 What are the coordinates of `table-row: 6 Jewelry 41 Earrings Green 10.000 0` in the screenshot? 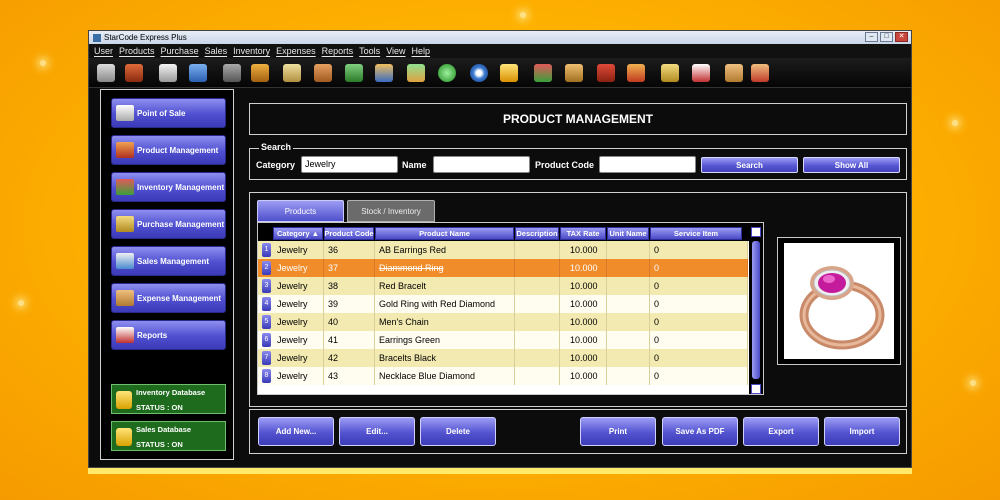 It's located at (503, 340).